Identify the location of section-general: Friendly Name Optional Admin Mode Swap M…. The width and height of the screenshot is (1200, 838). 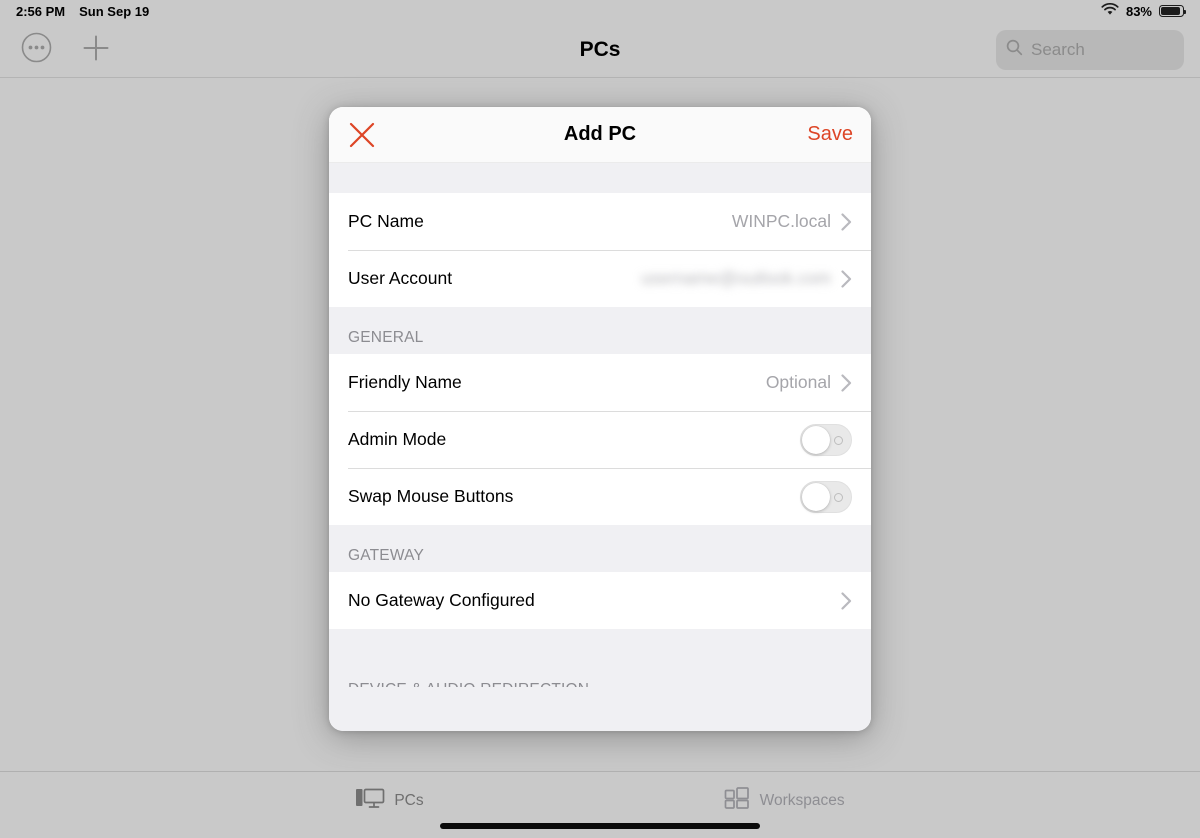
(600, 439).